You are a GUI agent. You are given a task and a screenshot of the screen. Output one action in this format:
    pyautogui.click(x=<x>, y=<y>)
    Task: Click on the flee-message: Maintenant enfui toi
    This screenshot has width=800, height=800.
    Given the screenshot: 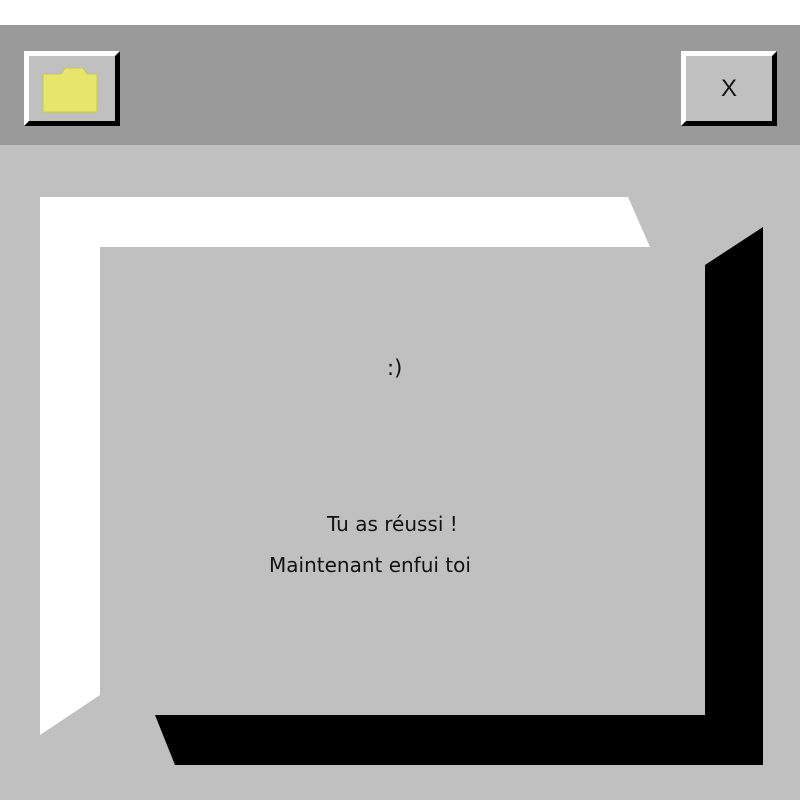 What is the action you would take?
    pyautogui.click(x=370, y=565)
    